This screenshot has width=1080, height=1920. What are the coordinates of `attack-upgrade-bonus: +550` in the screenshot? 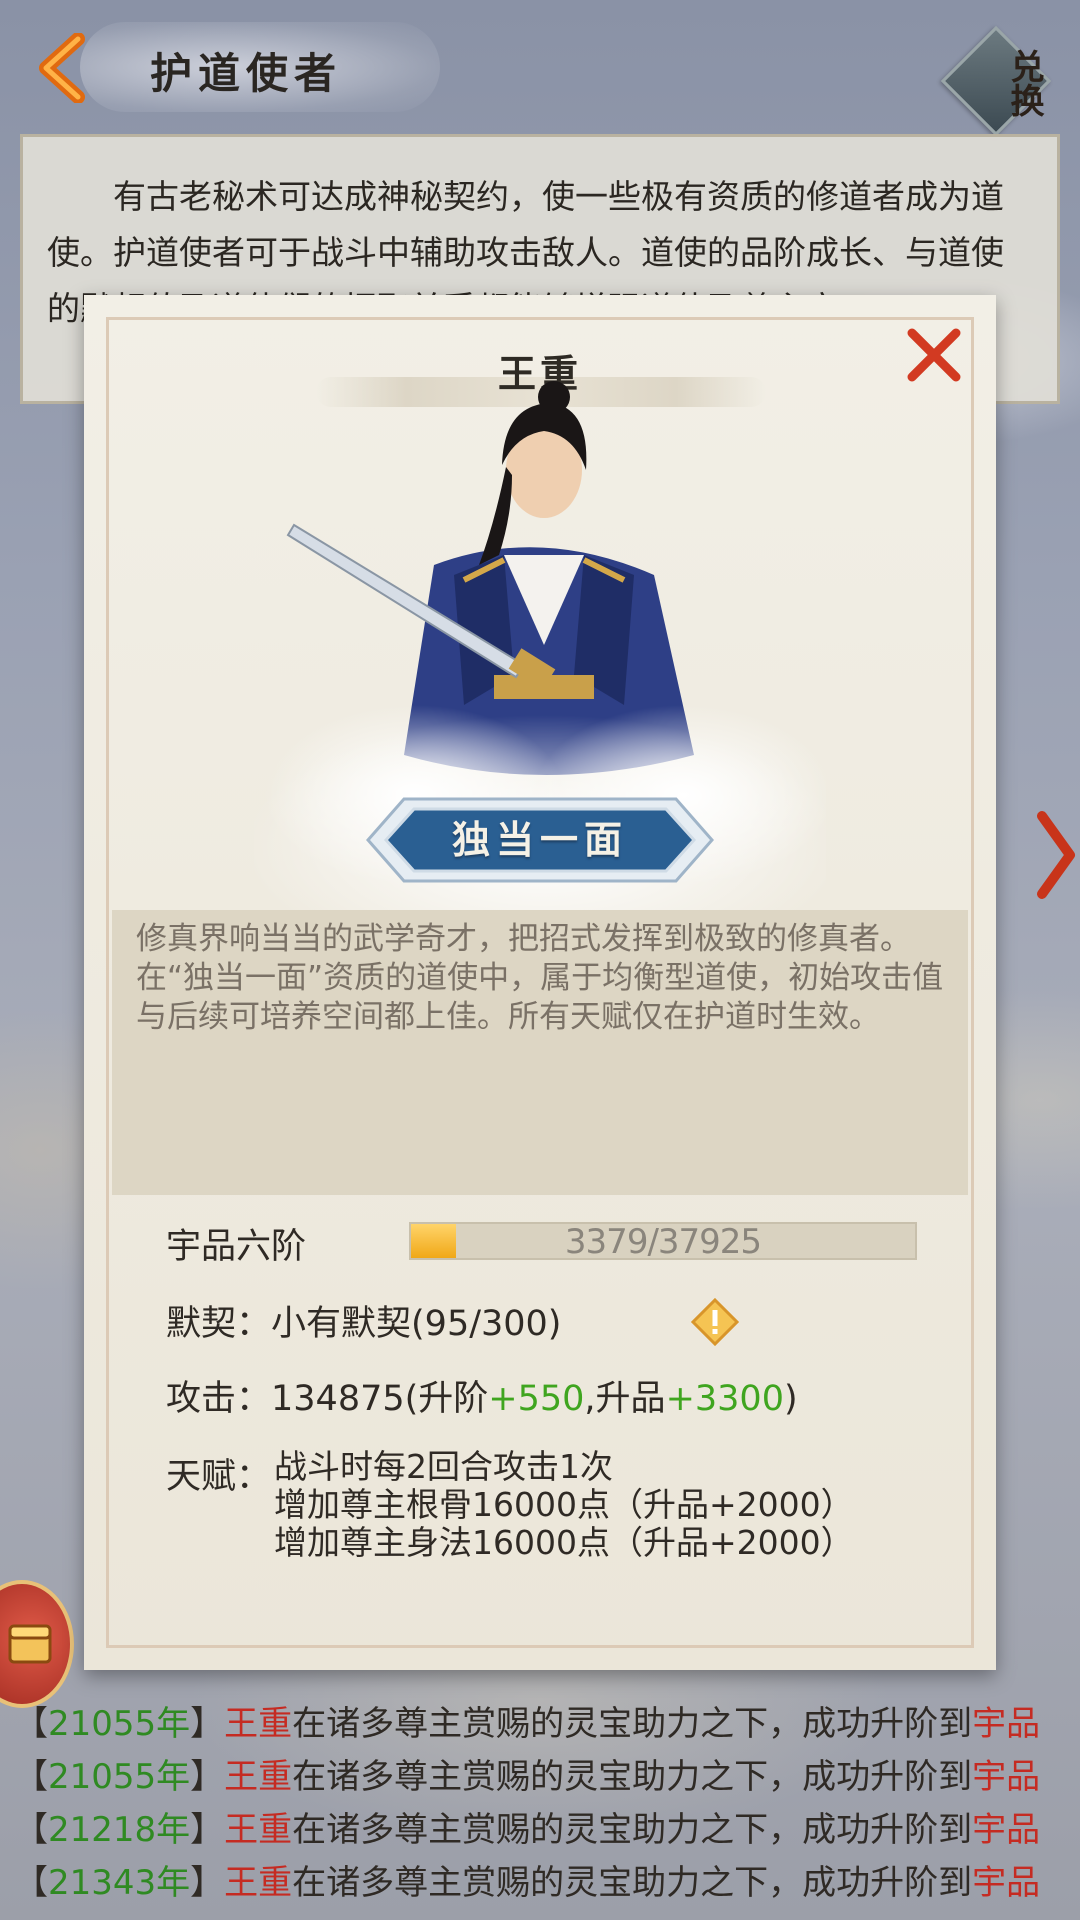 It's located at (536, 1399).